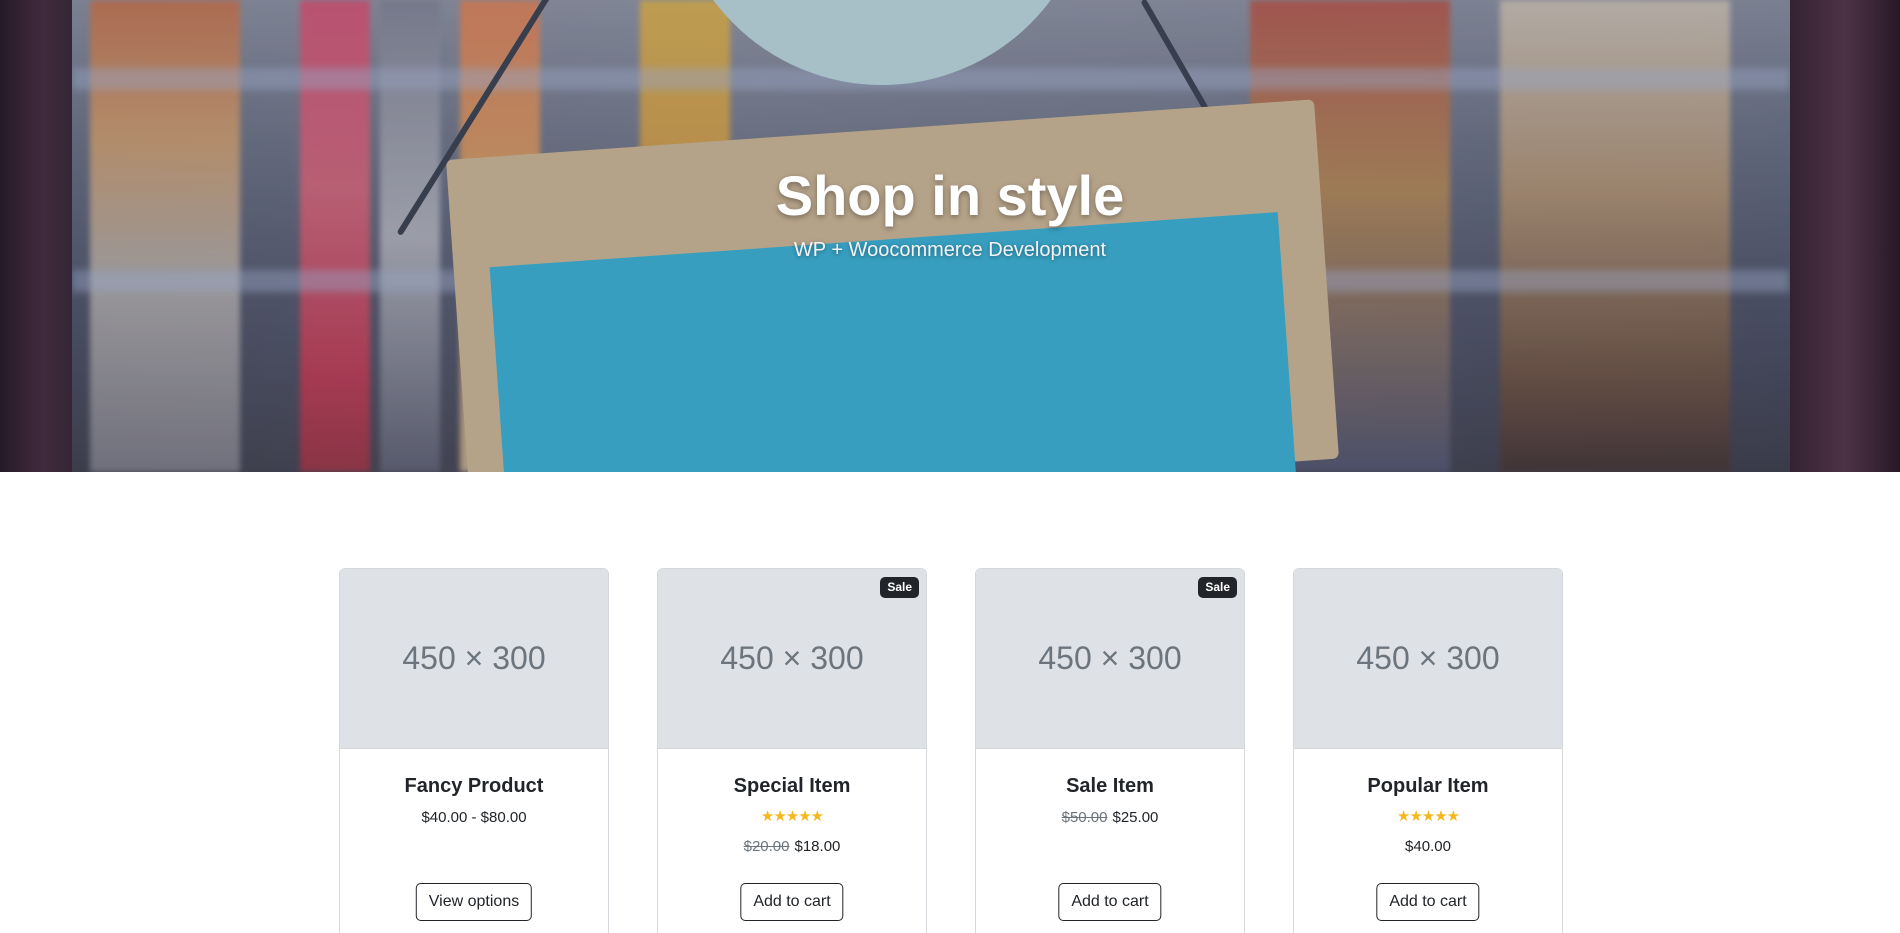 The height and width of the screenshot is (933, 1900). Describe the element at coordinates (817, 846) in the screenshot. I see `price-current: $18.00` at that location.